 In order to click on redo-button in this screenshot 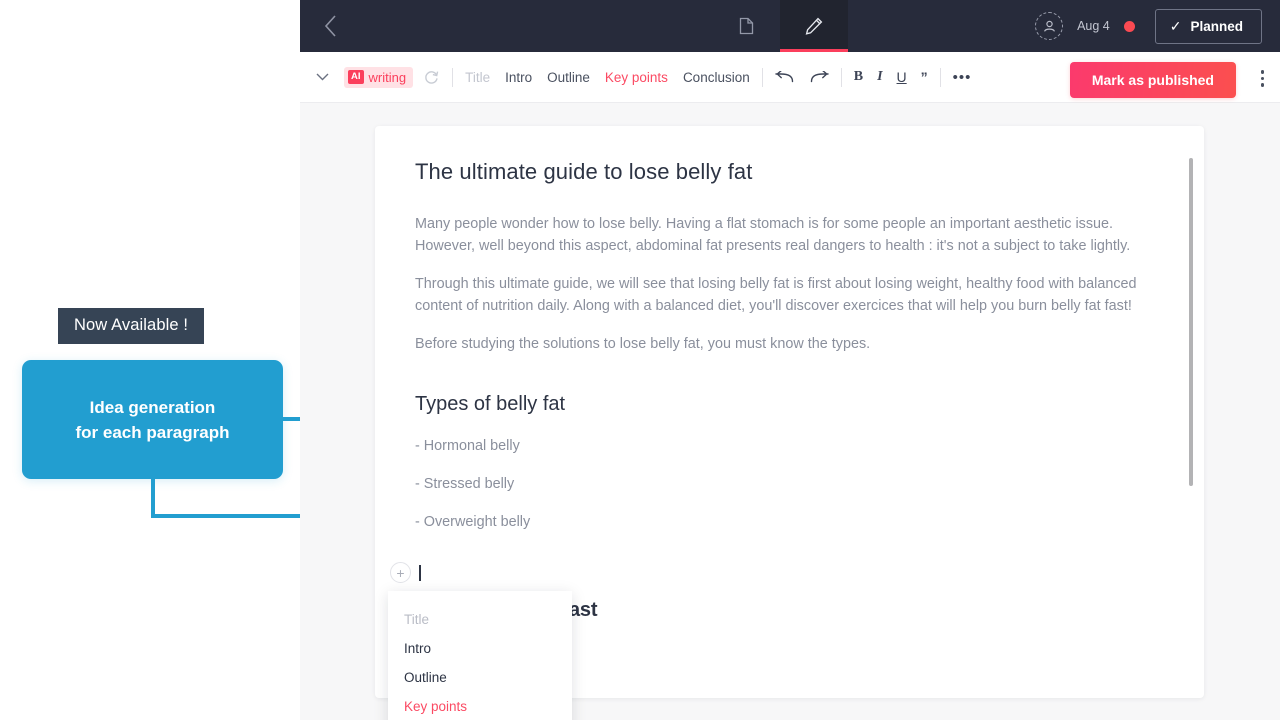, I will do `click(819, 77)`.